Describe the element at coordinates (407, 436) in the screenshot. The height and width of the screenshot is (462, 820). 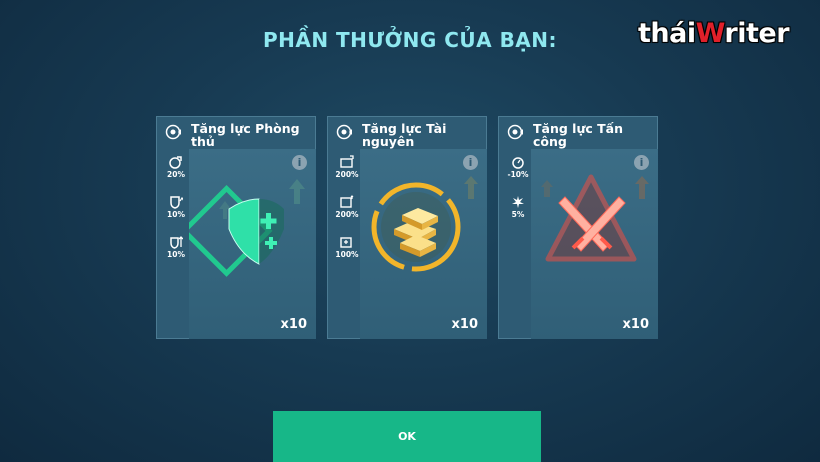
I see `ok-button: OK` at that location.